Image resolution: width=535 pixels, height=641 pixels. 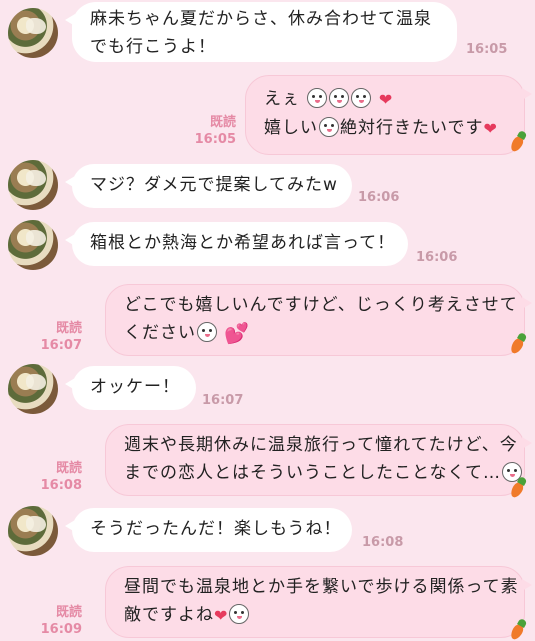 What do you see at coordinates (412, 128) in the screenshot?
I see `message-text: 絶対行きたいです` at bounding box center [412, 128].